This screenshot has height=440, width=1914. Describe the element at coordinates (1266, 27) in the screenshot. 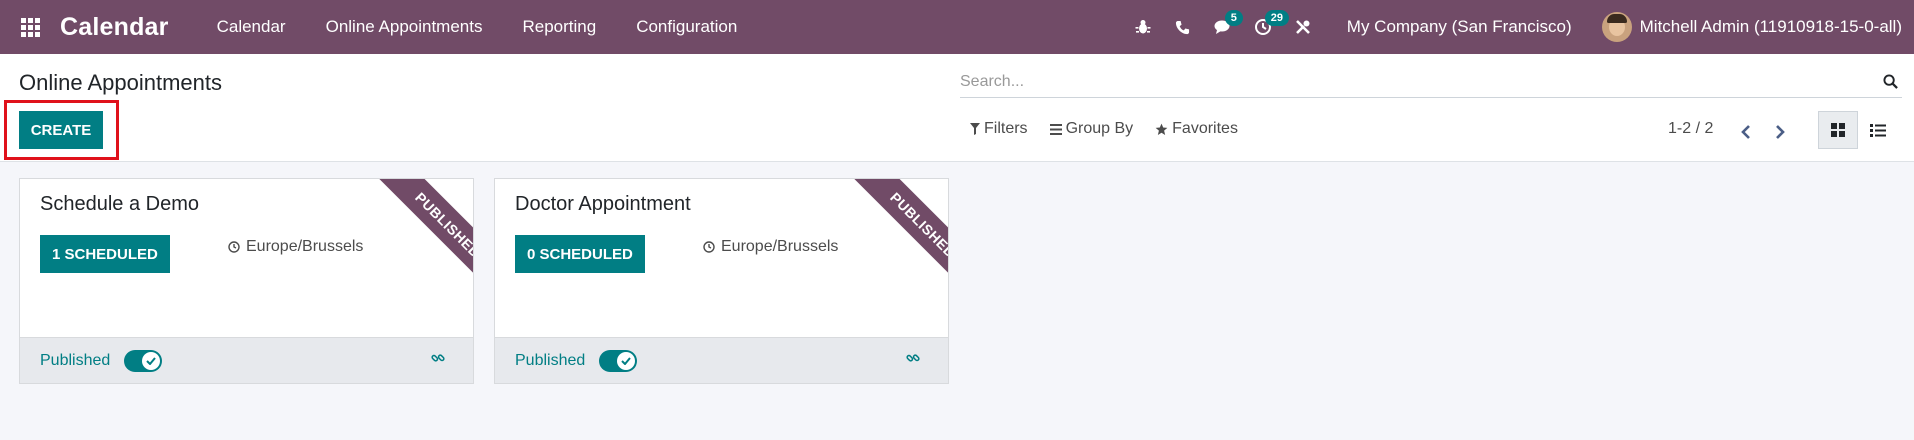

I see `activity-clock-icon: 29` at that location.